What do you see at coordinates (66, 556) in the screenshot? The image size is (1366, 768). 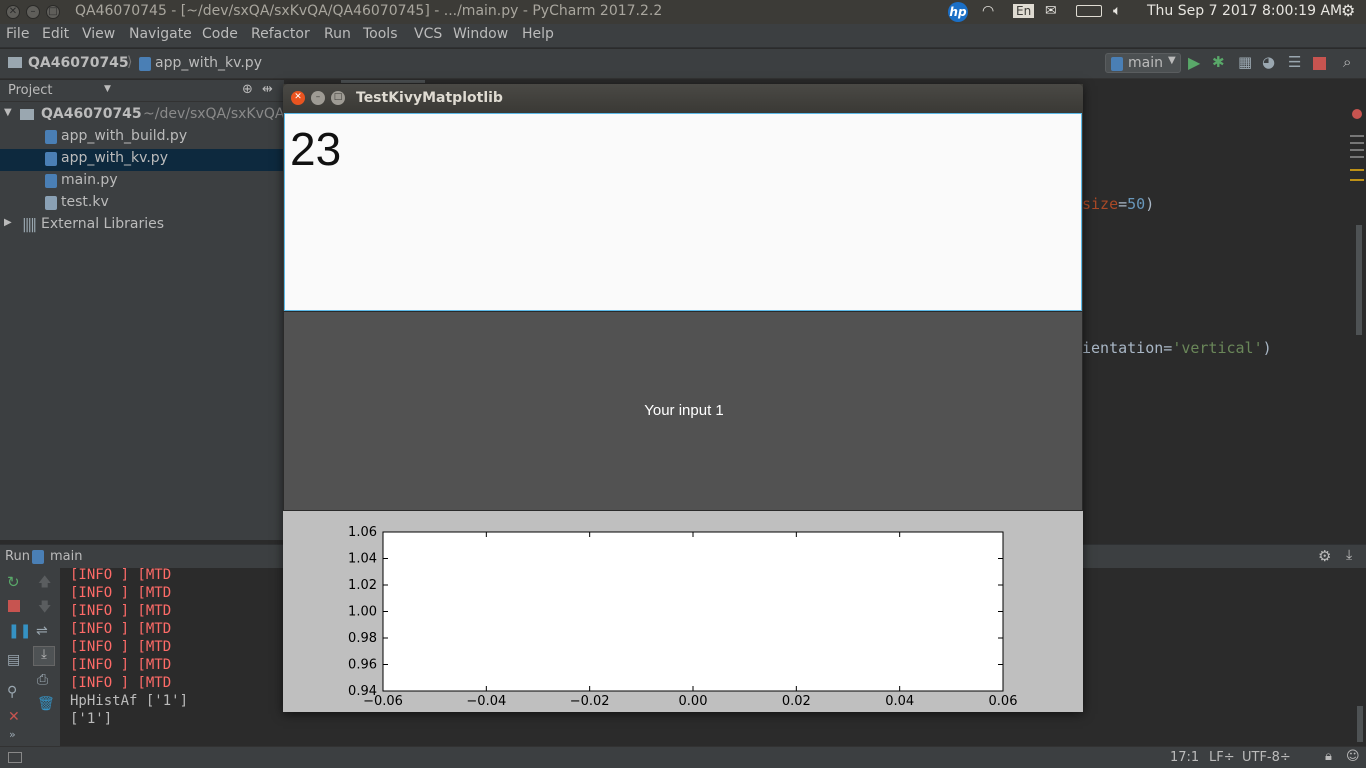 I see `run-tab-label: main` at bounding box center [66, 556].